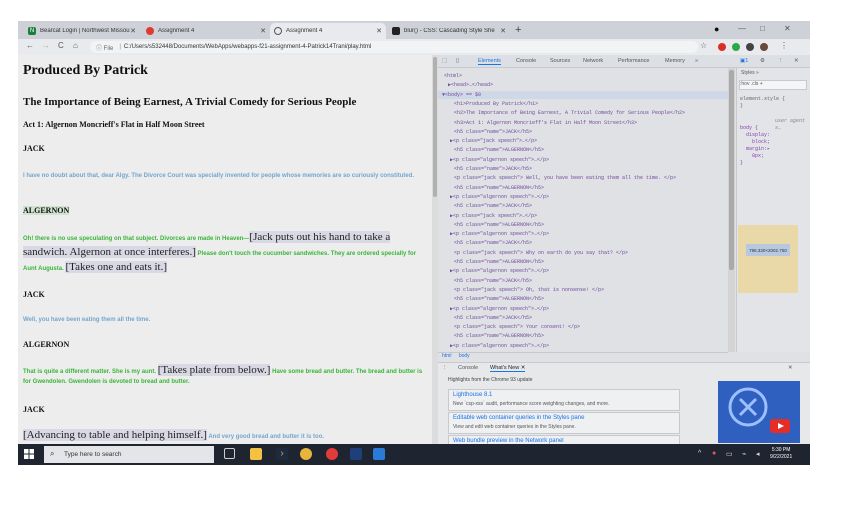 Image resolution: width=853 pixels, height=507 pixels. Describe the element at coordinates (129, 454) in the screenshot. I see `taskbar-search-input: ⌕ Type here to search` at that location.